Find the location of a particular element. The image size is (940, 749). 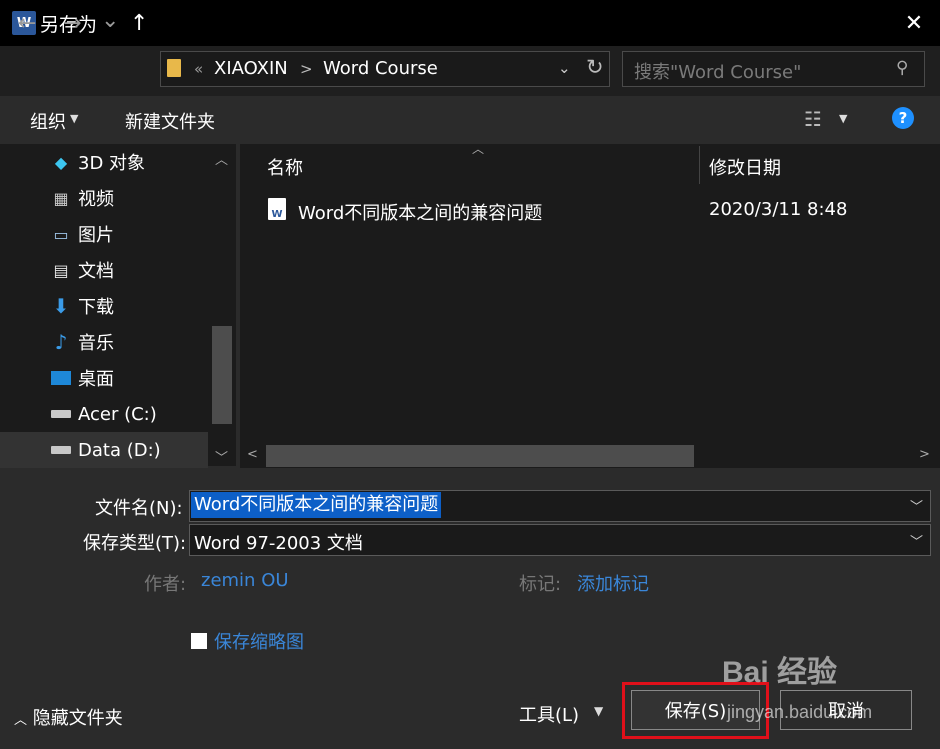

chevron-left-icon: < is located at coordinates (252, 454).